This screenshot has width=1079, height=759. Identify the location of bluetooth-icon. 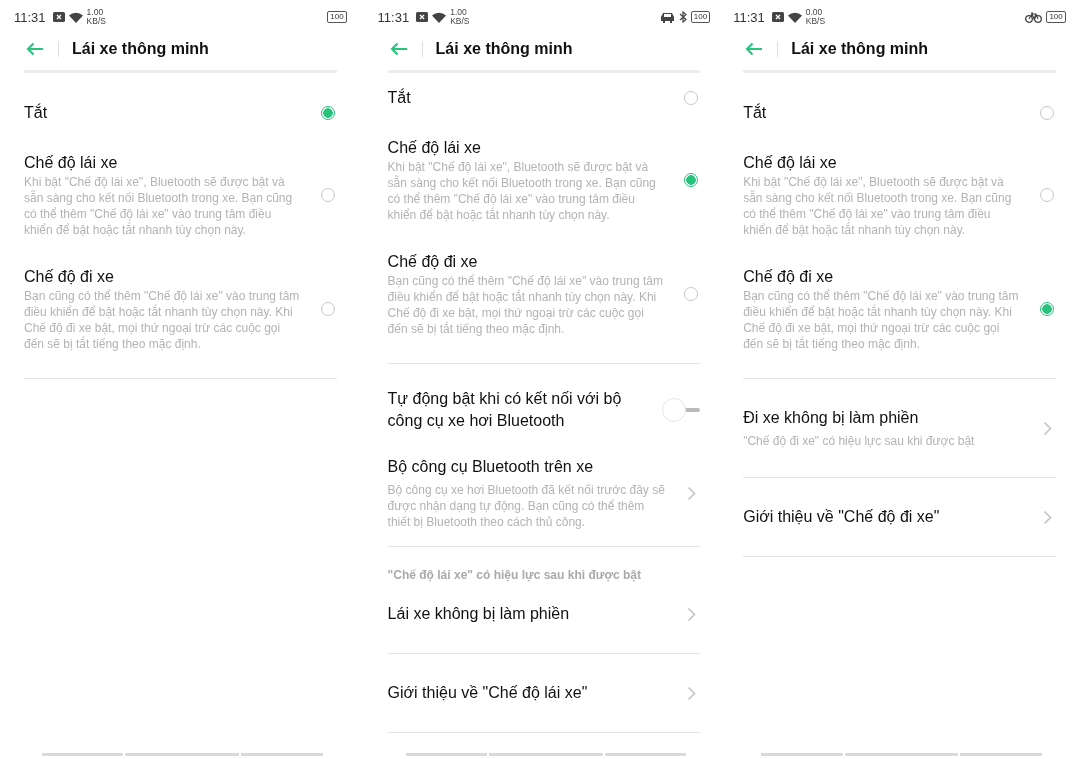
(682, 17).